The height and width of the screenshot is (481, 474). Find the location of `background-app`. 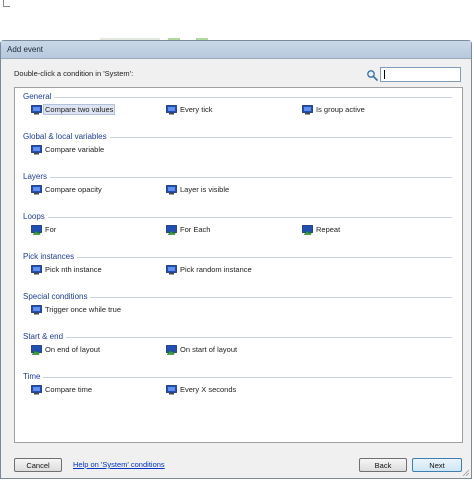

background-app is located at coordinates (237, 22).